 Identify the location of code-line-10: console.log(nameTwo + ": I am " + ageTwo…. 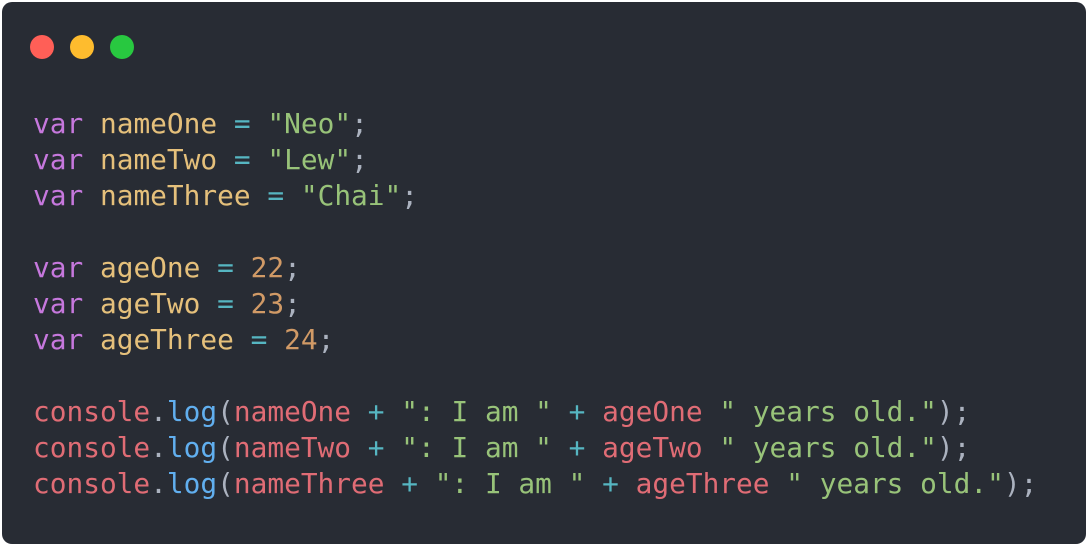
(535, 448).